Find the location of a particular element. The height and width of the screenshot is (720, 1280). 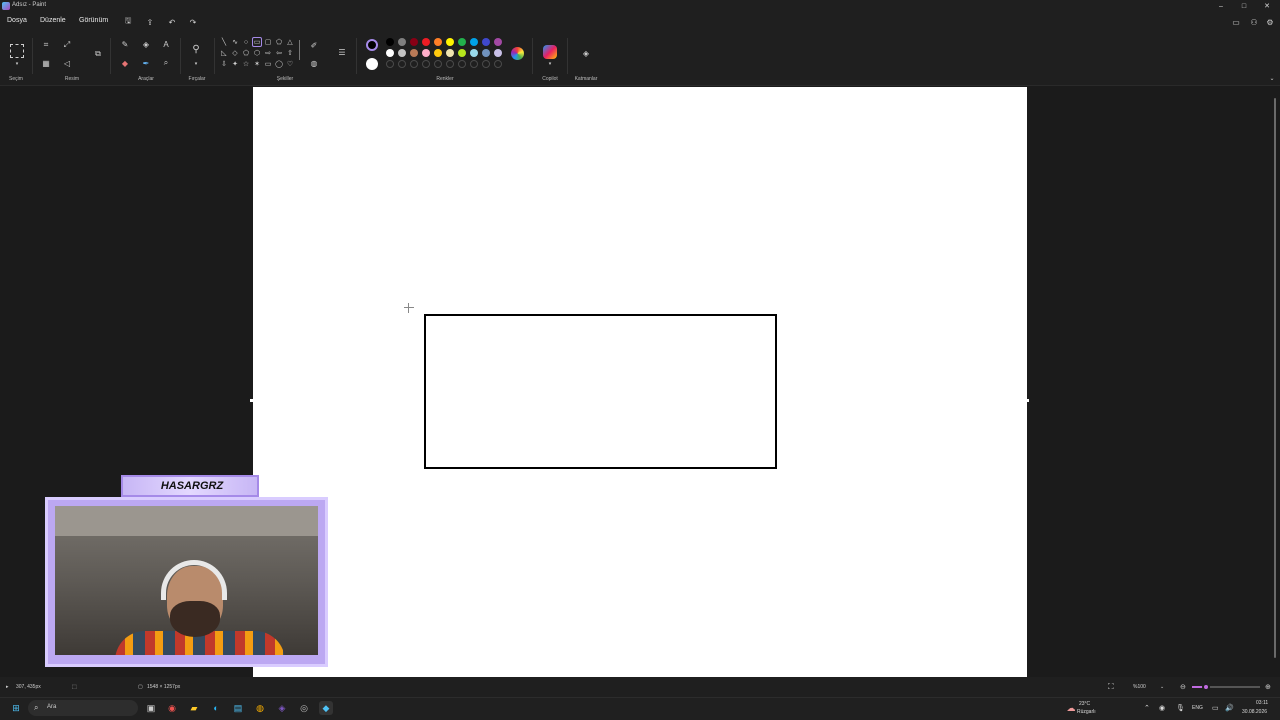

secondary-color is located at coordinates (372, 64).